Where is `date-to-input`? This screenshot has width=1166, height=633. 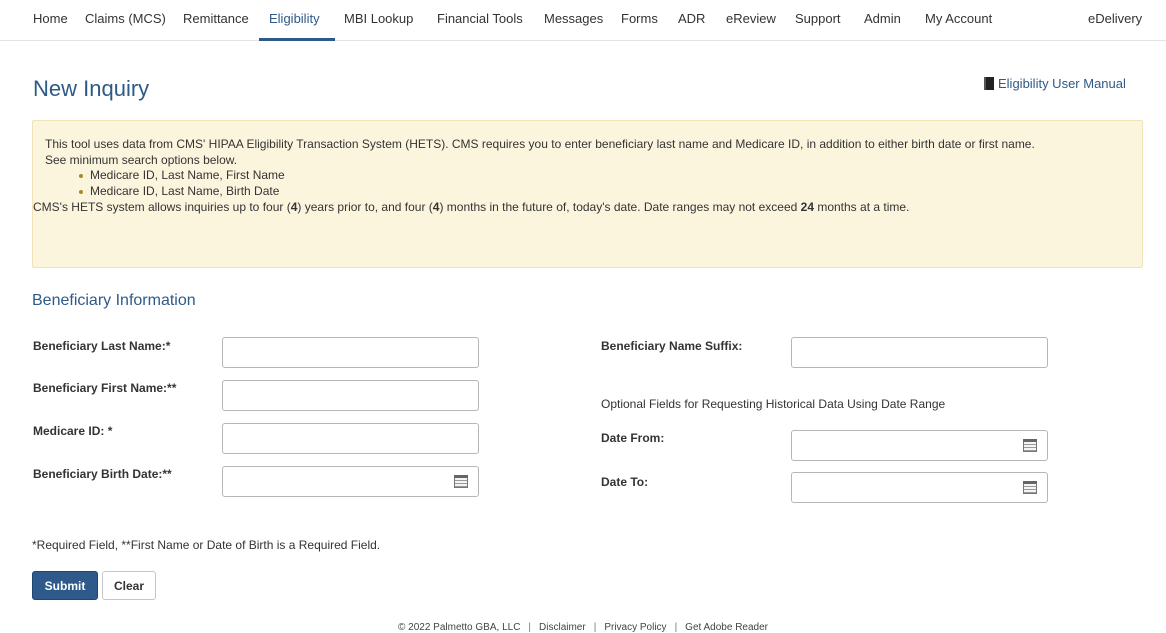
date-to-input is located at coordinates (919, 487).